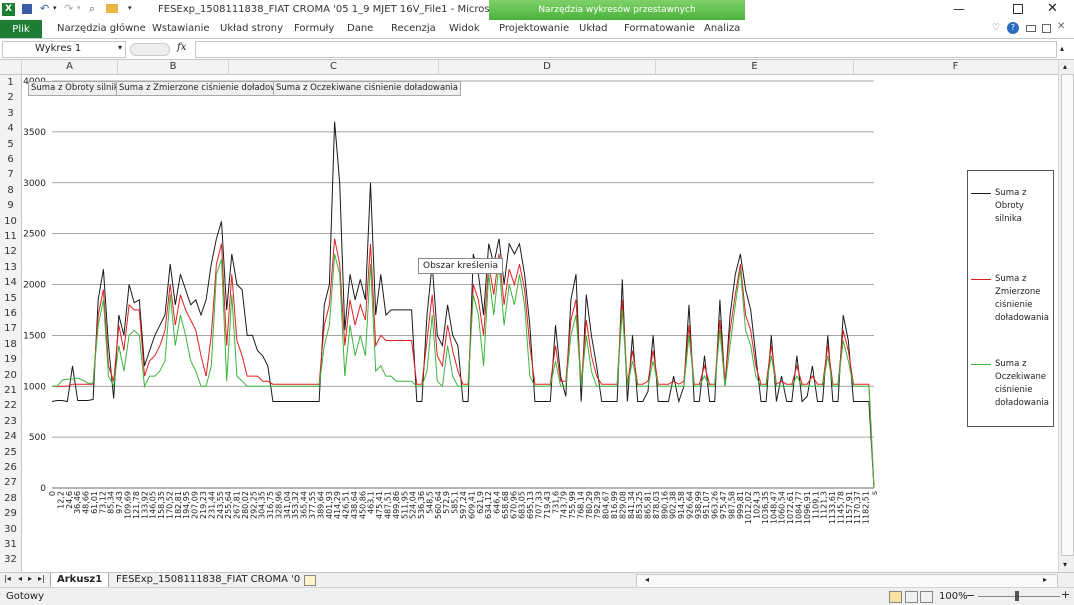 The image size is (1074, 605). I want to click on save-icon, so click(27, 9).